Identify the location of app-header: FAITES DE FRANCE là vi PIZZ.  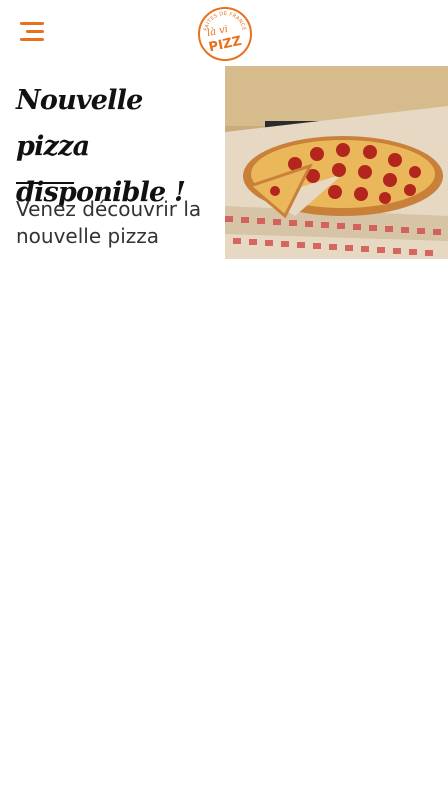
(224, 32).